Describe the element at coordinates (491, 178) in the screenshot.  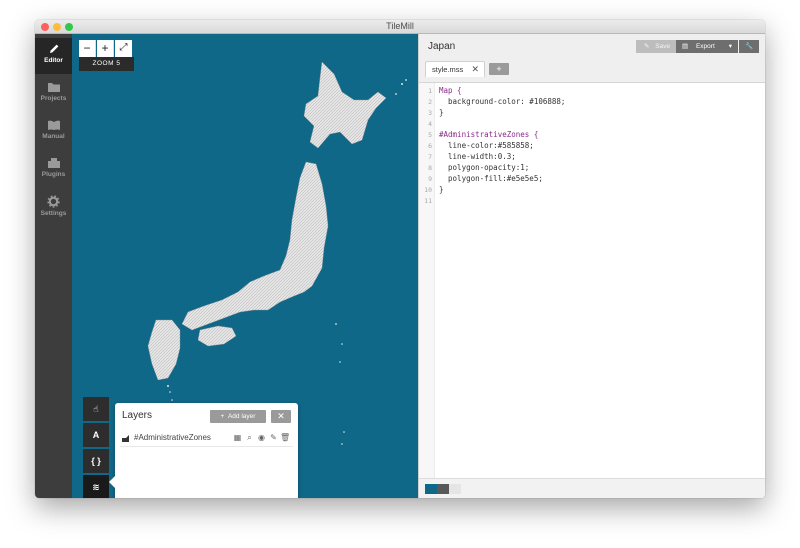
I see `code-line: polygon-fill:#e5e5e5;` at that location.